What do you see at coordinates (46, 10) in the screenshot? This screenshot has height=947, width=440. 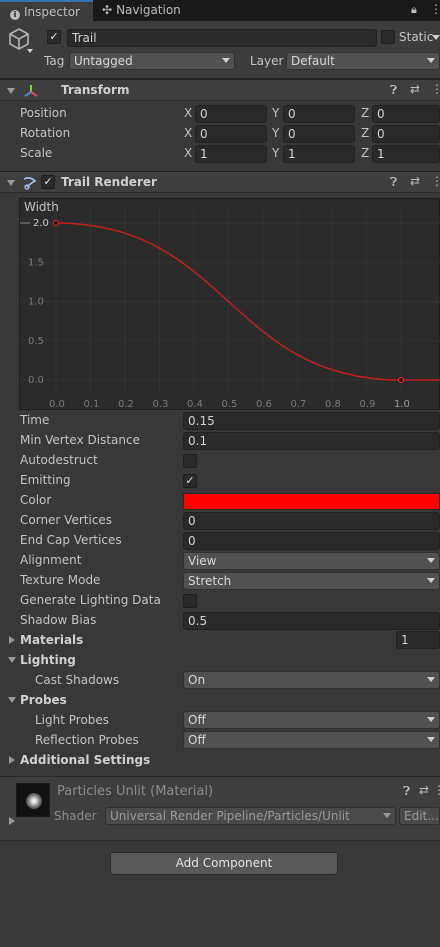 I see `tab-inspector: i Inspector` at bounding box center [46, 10].